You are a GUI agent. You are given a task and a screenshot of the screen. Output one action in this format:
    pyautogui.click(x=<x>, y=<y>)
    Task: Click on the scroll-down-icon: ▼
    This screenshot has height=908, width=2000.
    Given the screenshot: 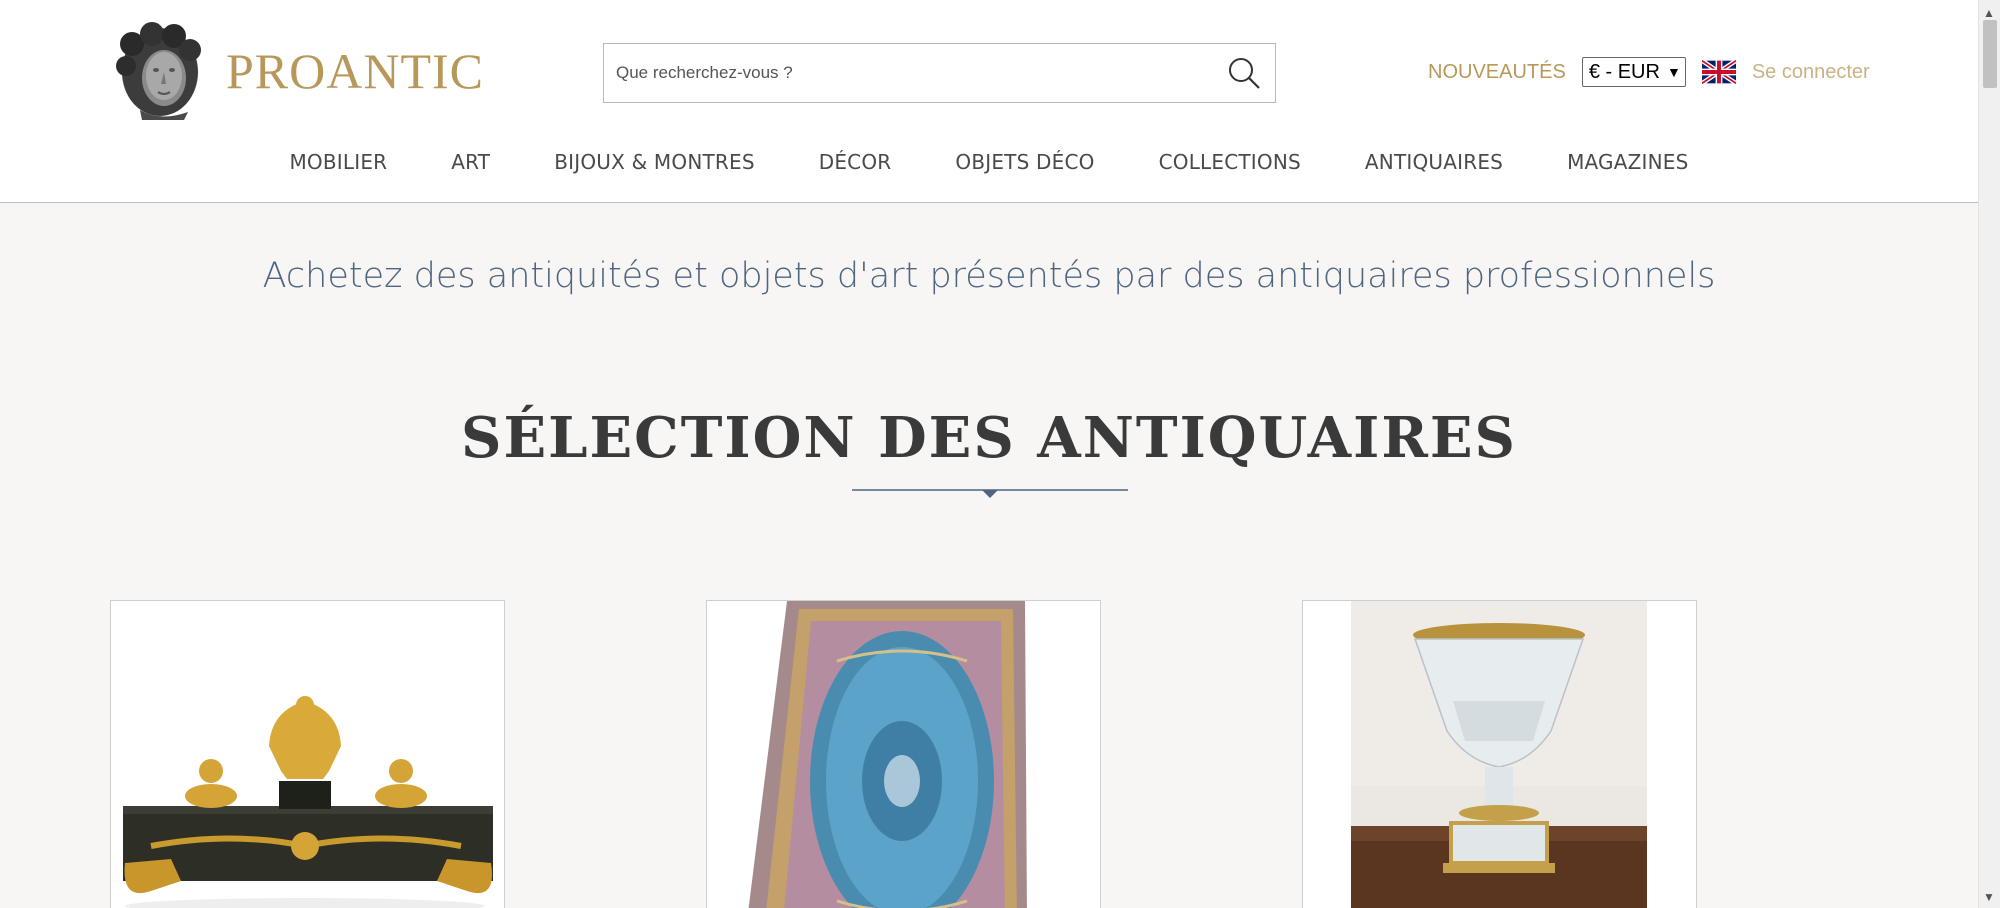 What is the action you would take?
    pyautogui.click(x=1989, y=897)
    